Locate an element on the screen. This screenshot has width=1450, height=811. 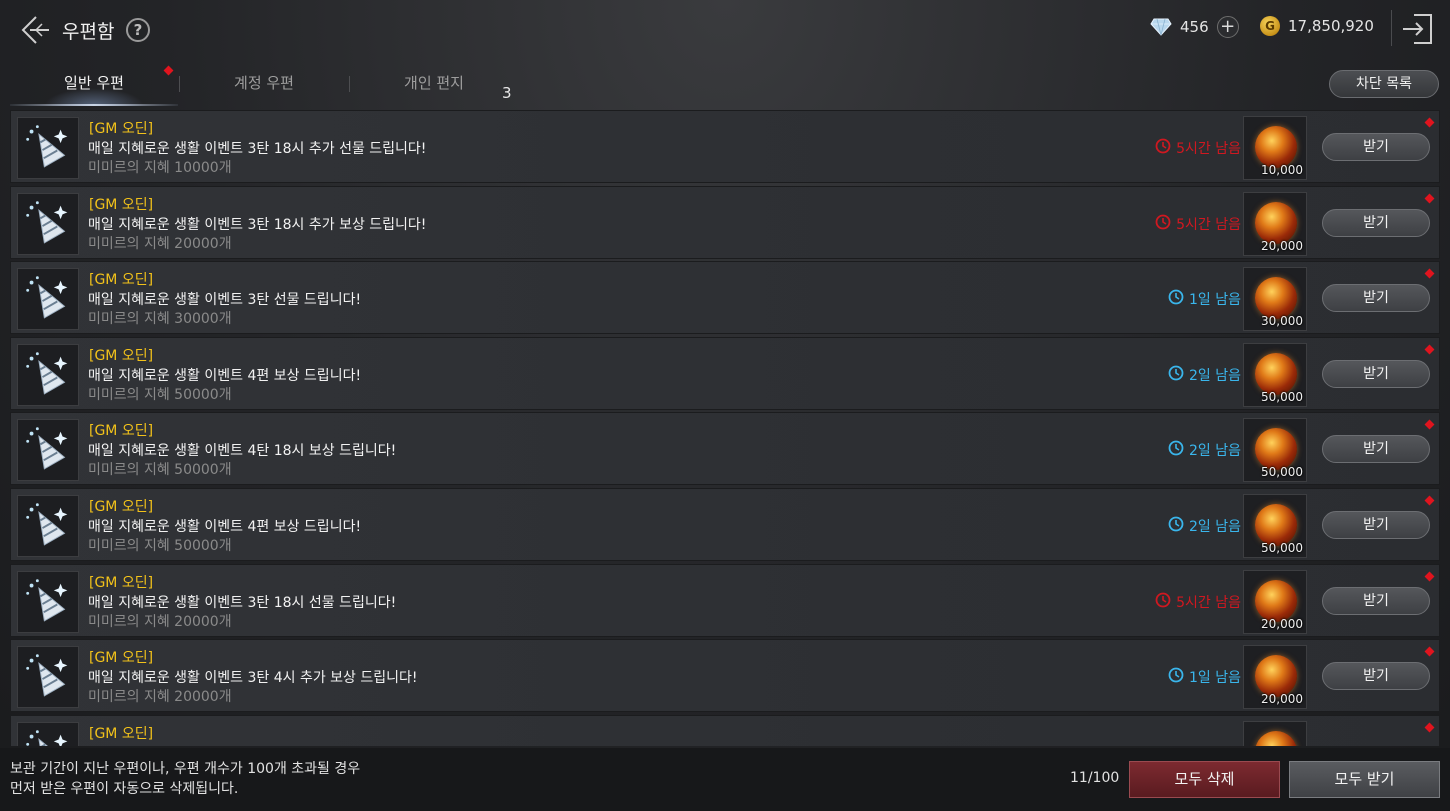
add-diamond-button: + is located at coordinates (1227, 27).